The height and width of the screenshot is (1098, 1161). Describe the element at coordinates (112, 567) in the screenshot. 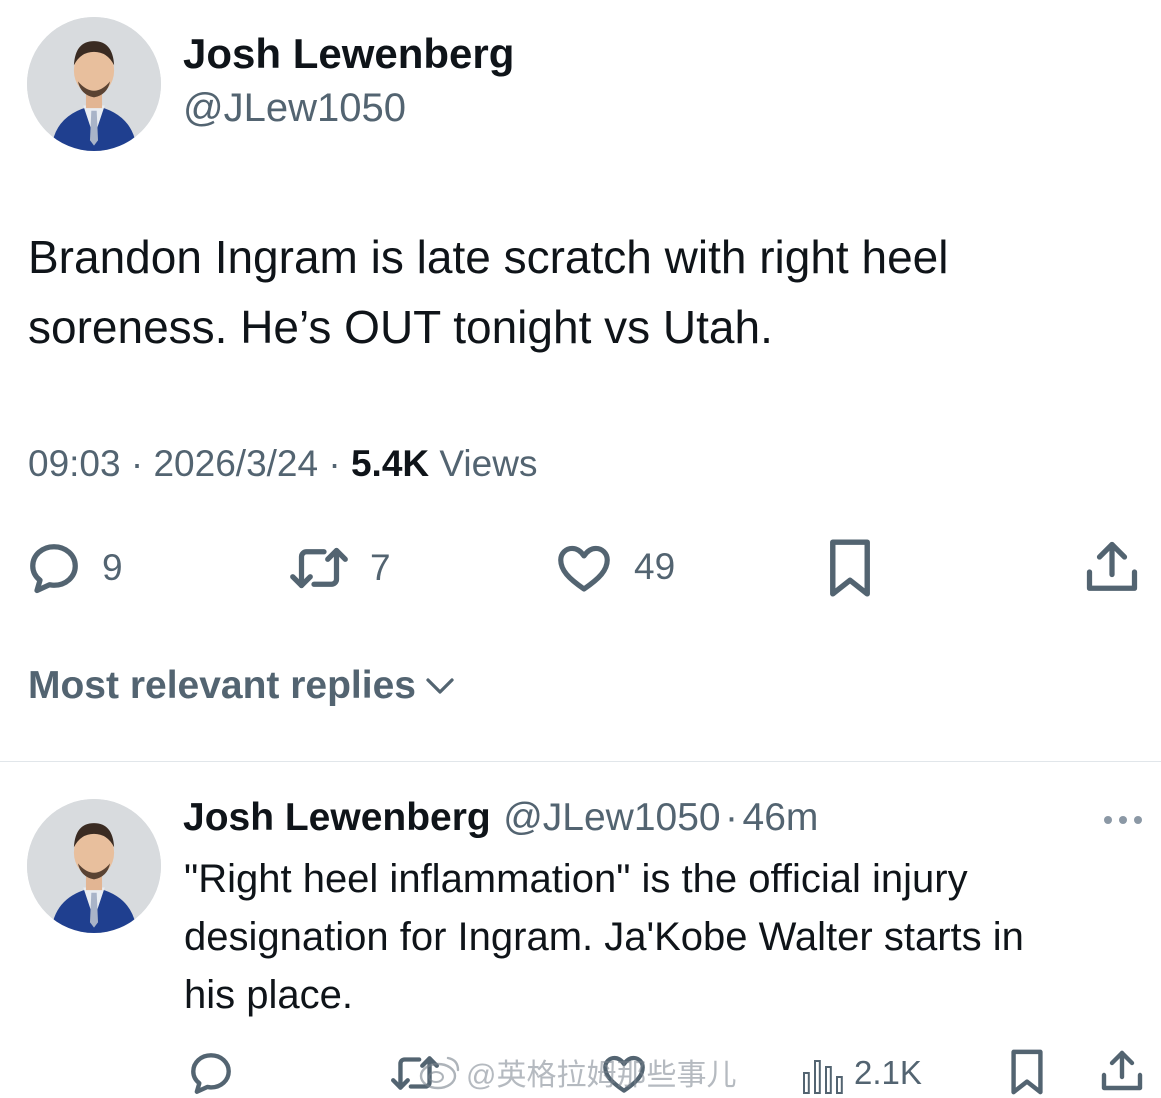

I see `reply-count: 9` at that location.